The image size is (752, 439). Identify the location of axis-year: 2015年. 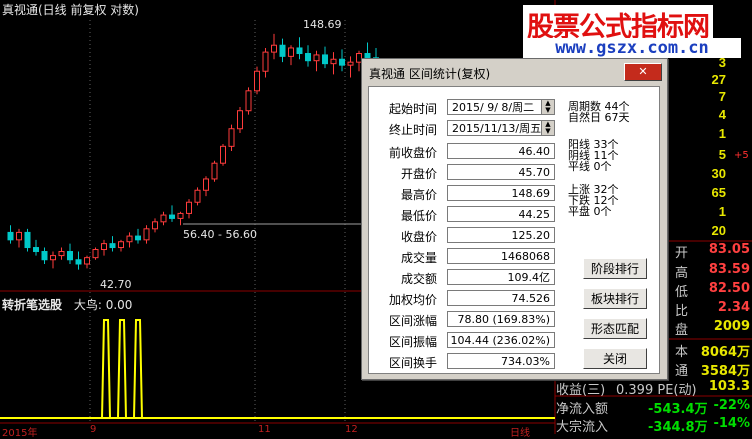
(20, 433).